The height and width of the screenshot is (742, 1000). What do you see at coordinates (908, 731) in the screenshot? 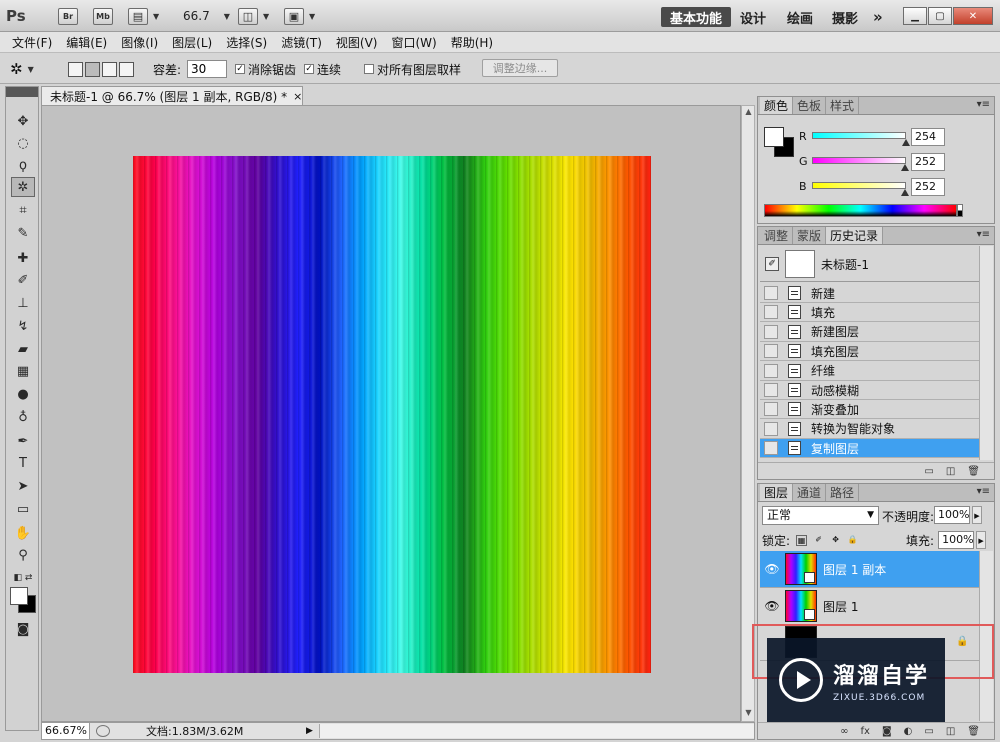
I see `adjustment-layer-icon: ◐` at bounding box center [908, 731].